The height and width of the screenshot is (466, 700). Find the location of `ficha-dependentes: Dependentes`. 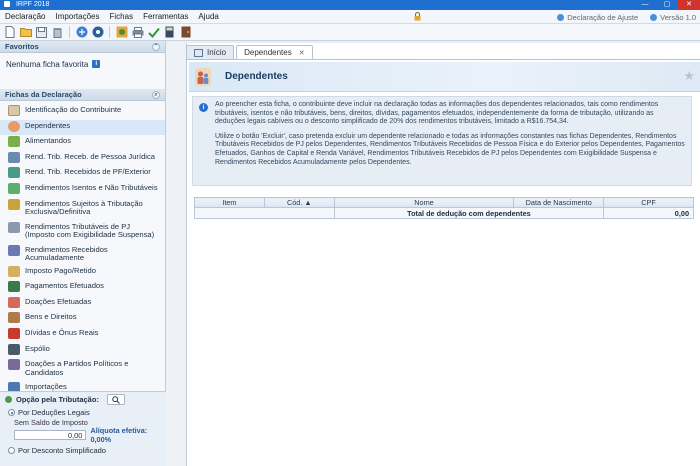

ficha-dependentes: Dependentes is located at coordinates (82, 127).